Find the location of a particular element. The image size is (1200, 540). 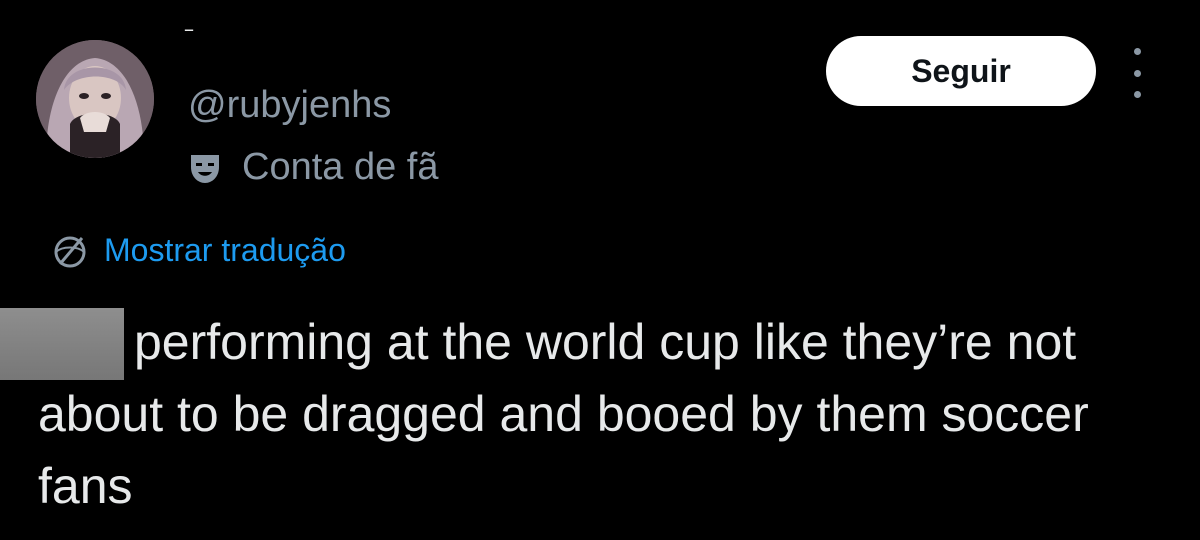

avatar is located at coordinates (95, 99).